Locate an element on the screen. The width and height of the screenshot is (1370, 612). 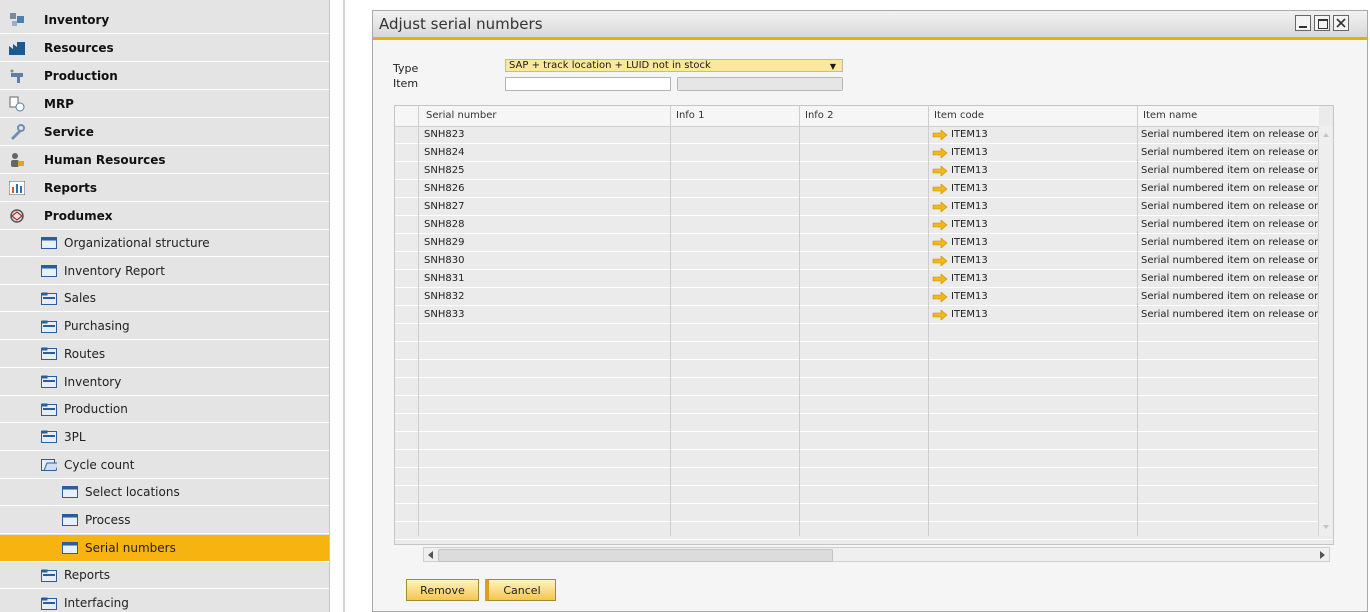
cell-serial-number: SNH825 is located at coordinates (444, 170).